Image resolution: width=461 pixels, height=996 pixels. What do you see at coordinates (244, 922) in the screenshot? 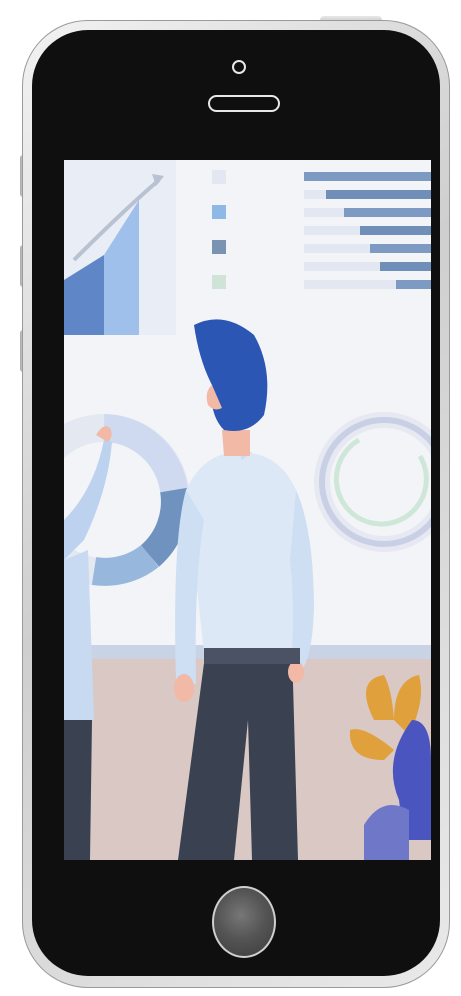
I see `home-button-icon` at bounding box center [244, 922].